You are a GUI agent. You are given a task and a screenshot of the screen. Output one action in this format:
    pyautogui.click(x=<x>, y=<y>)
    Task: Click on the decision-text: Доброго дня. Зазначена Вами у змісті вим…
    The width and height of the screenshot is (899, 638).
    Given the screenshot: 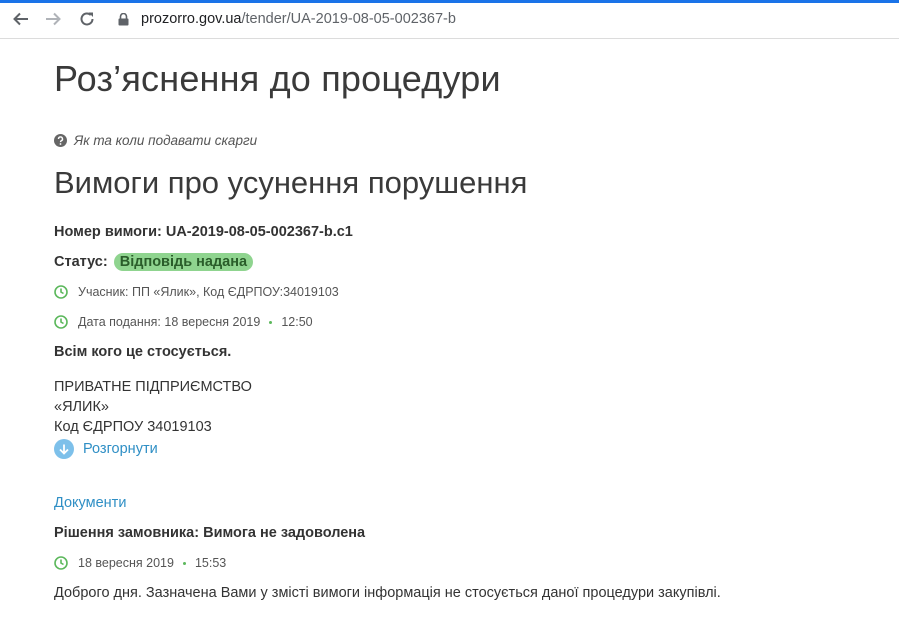 What is the action you would take?
    pyautogui.click(x=387, y=593)
    